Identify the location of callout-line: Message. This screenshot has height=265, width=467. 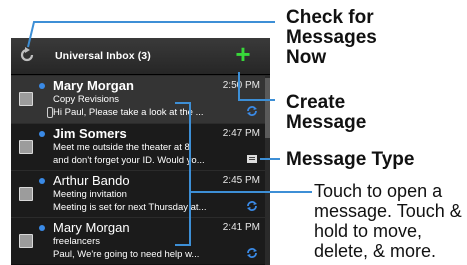
(326, 122).